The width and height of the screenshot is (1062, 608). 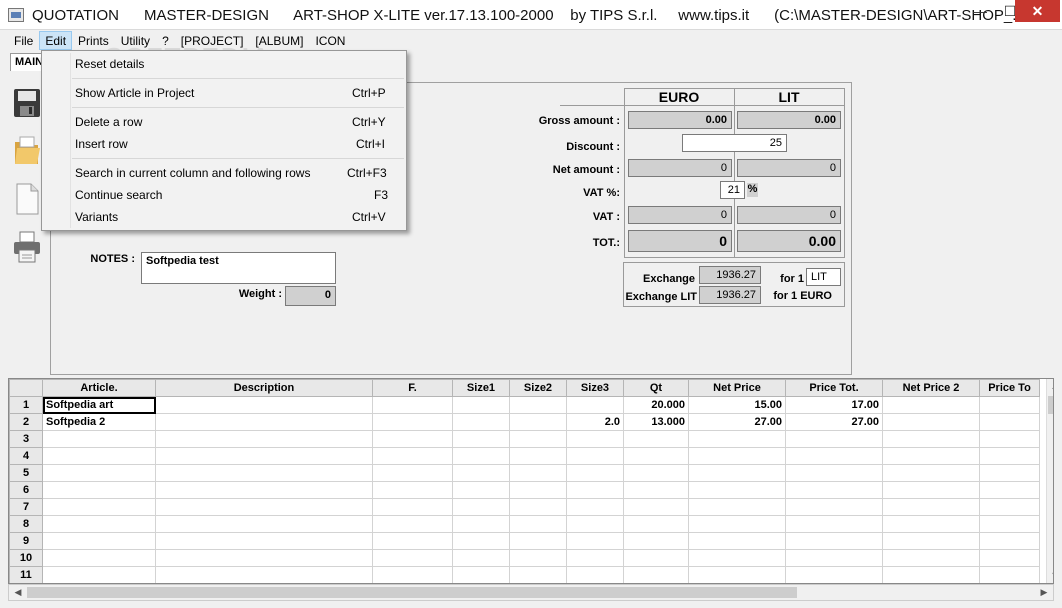 What do you see at coordinates (823, 277) in the screenshot?
I see `for-1-currency-field: LIT` at bounding box center [823, 277].